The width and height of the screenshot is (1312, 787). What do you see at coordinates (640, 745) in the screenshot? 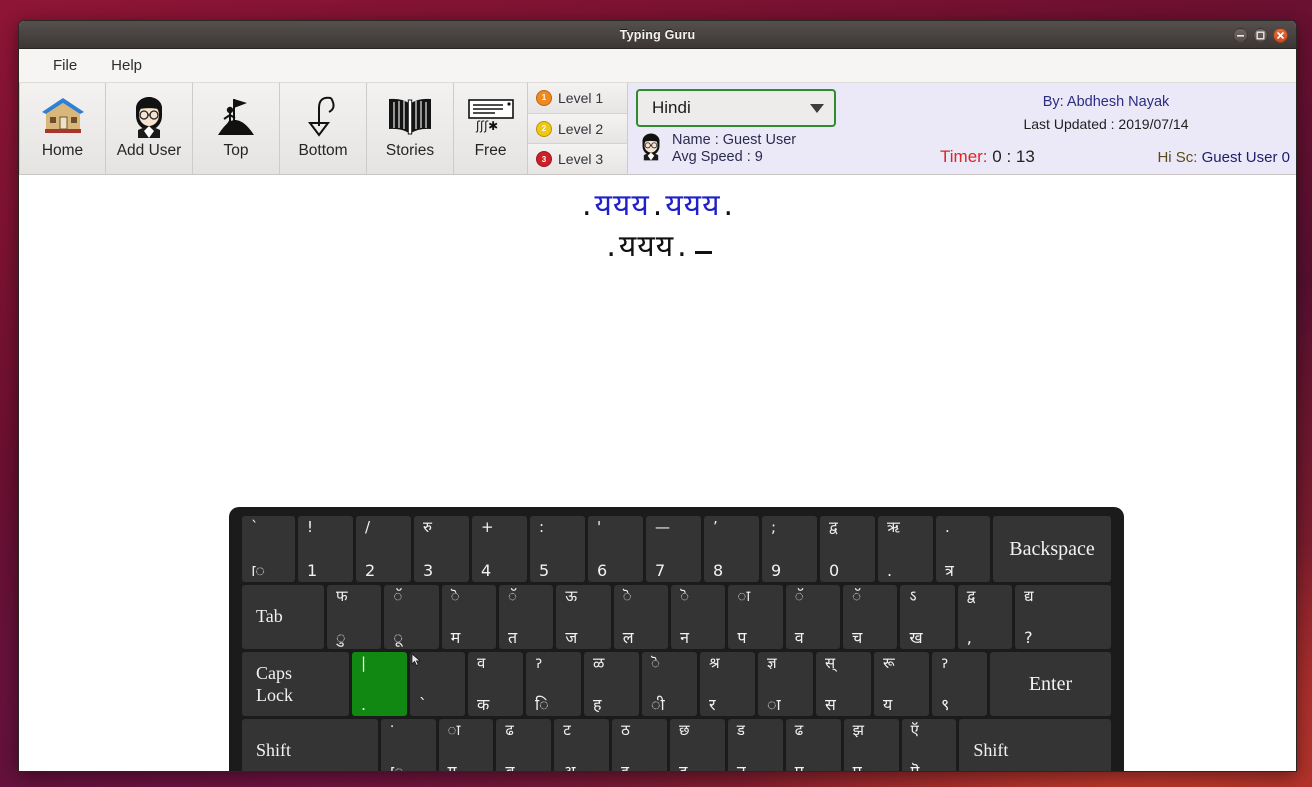
I see `key-इ: ठइ` at bounding box center [640, 745].